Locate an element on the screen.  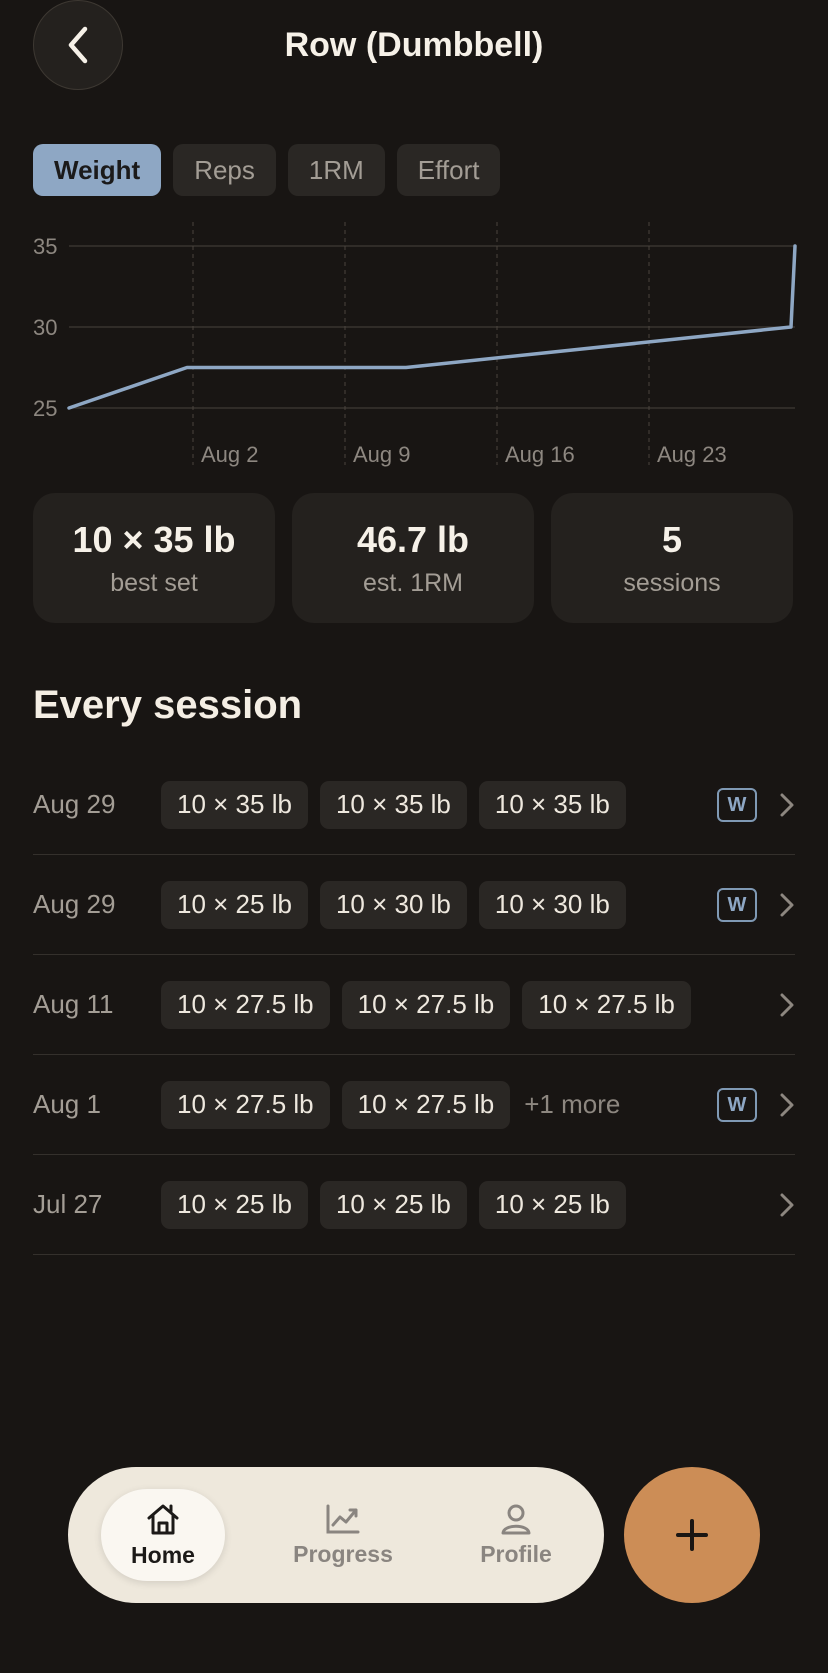
bottom-nav: Home Progress Profile is located at coordinates (336, 1535).